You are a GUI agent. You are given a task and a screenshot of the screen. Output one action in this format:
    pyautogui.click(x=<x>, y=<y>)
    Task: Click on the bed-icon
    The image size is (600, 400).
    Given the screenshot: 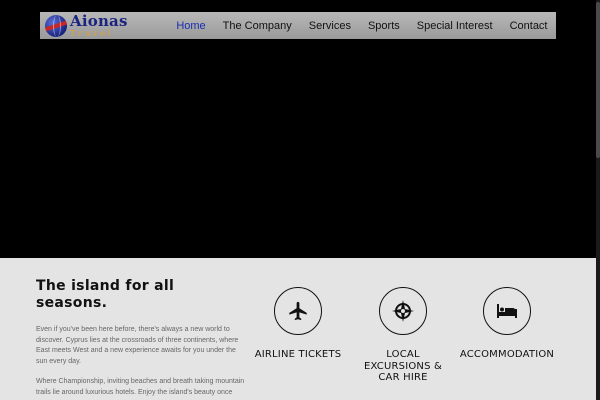 What is the action you would take?
    pyautogui.click(x=507, y=311)
    